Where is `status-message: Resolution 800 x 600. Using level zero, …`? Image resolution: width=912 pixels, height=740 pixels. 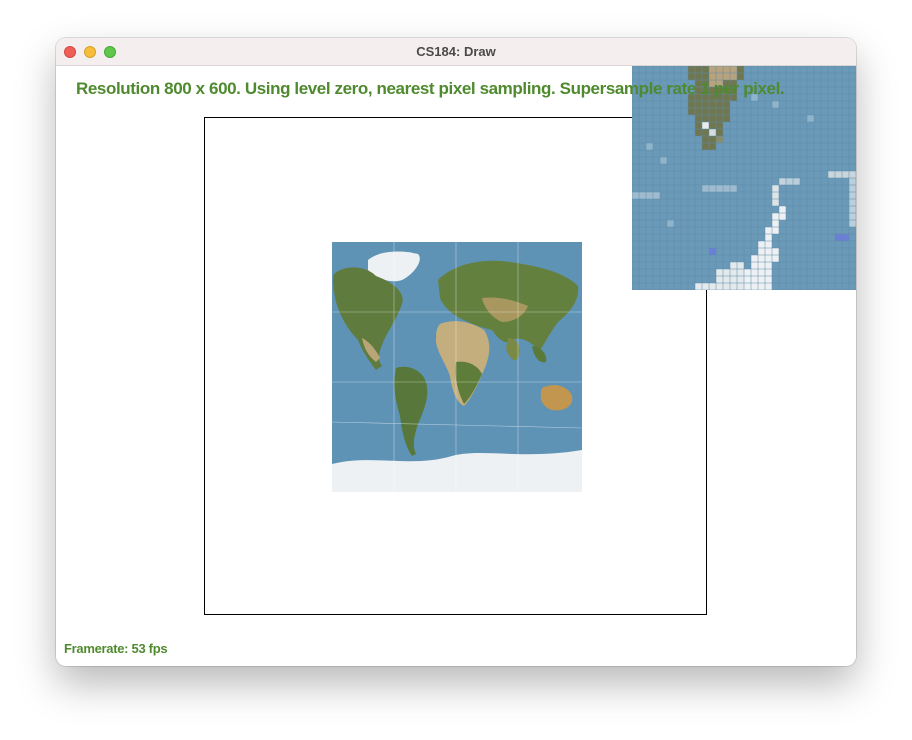 status-message: Resolution 800 x 600. Using level zero, … is located at coordinates (430, 88).